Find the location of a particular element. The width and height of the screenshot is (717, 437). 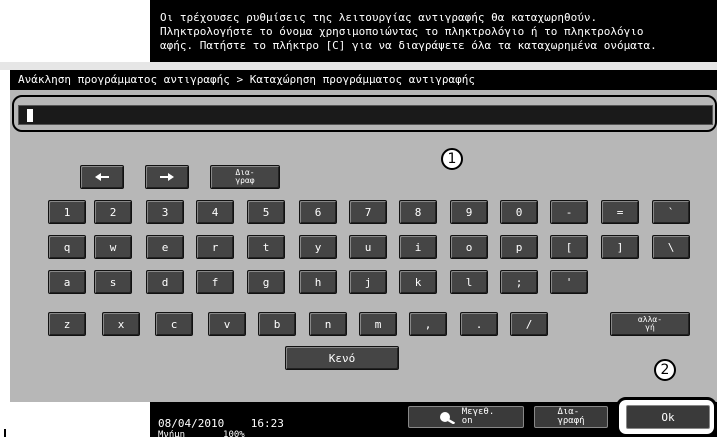

cursor-left-button is located at coordinates (102, 177).